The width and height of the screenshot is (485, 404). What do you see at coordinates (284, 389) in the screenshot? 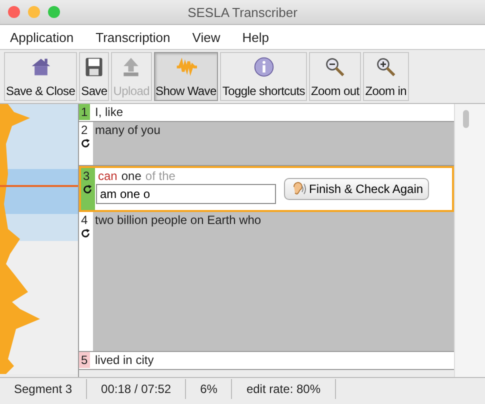
I see `status-text: edit rate: 80%` at bounding box center [284, 389].